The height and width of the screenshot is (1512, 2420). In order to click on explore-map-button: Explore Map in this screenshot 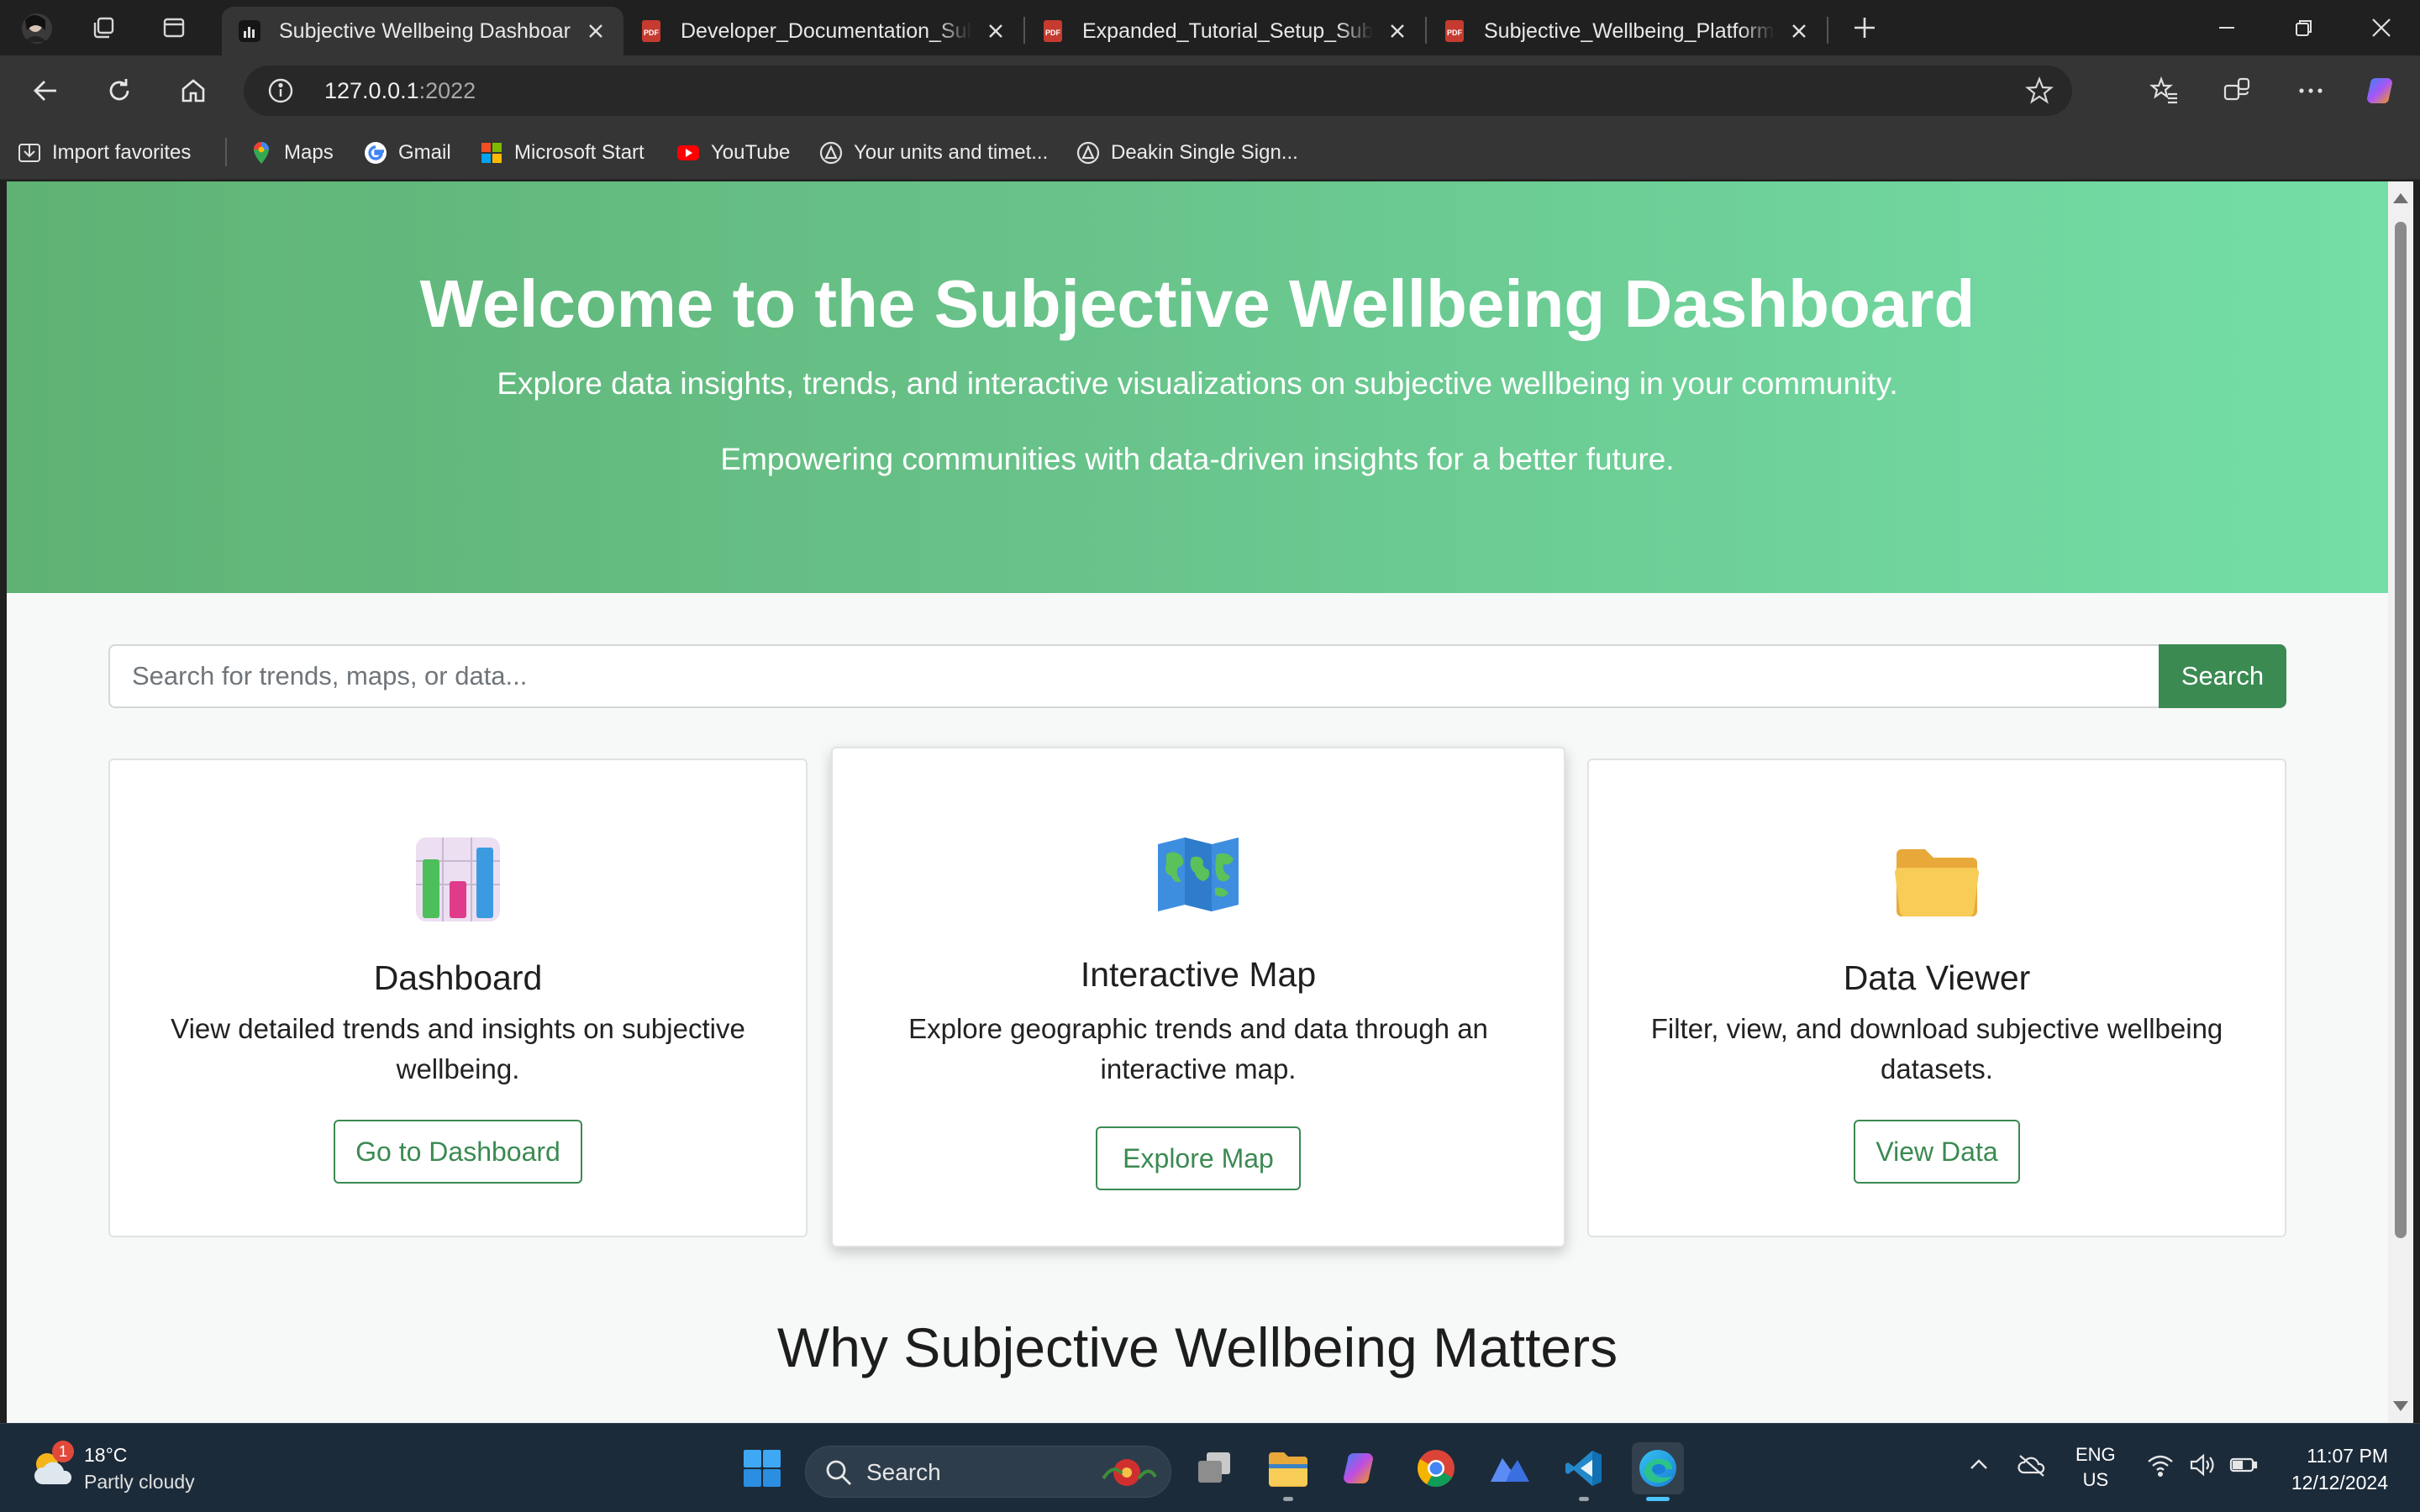, I will do `click(1198, 1158)`.